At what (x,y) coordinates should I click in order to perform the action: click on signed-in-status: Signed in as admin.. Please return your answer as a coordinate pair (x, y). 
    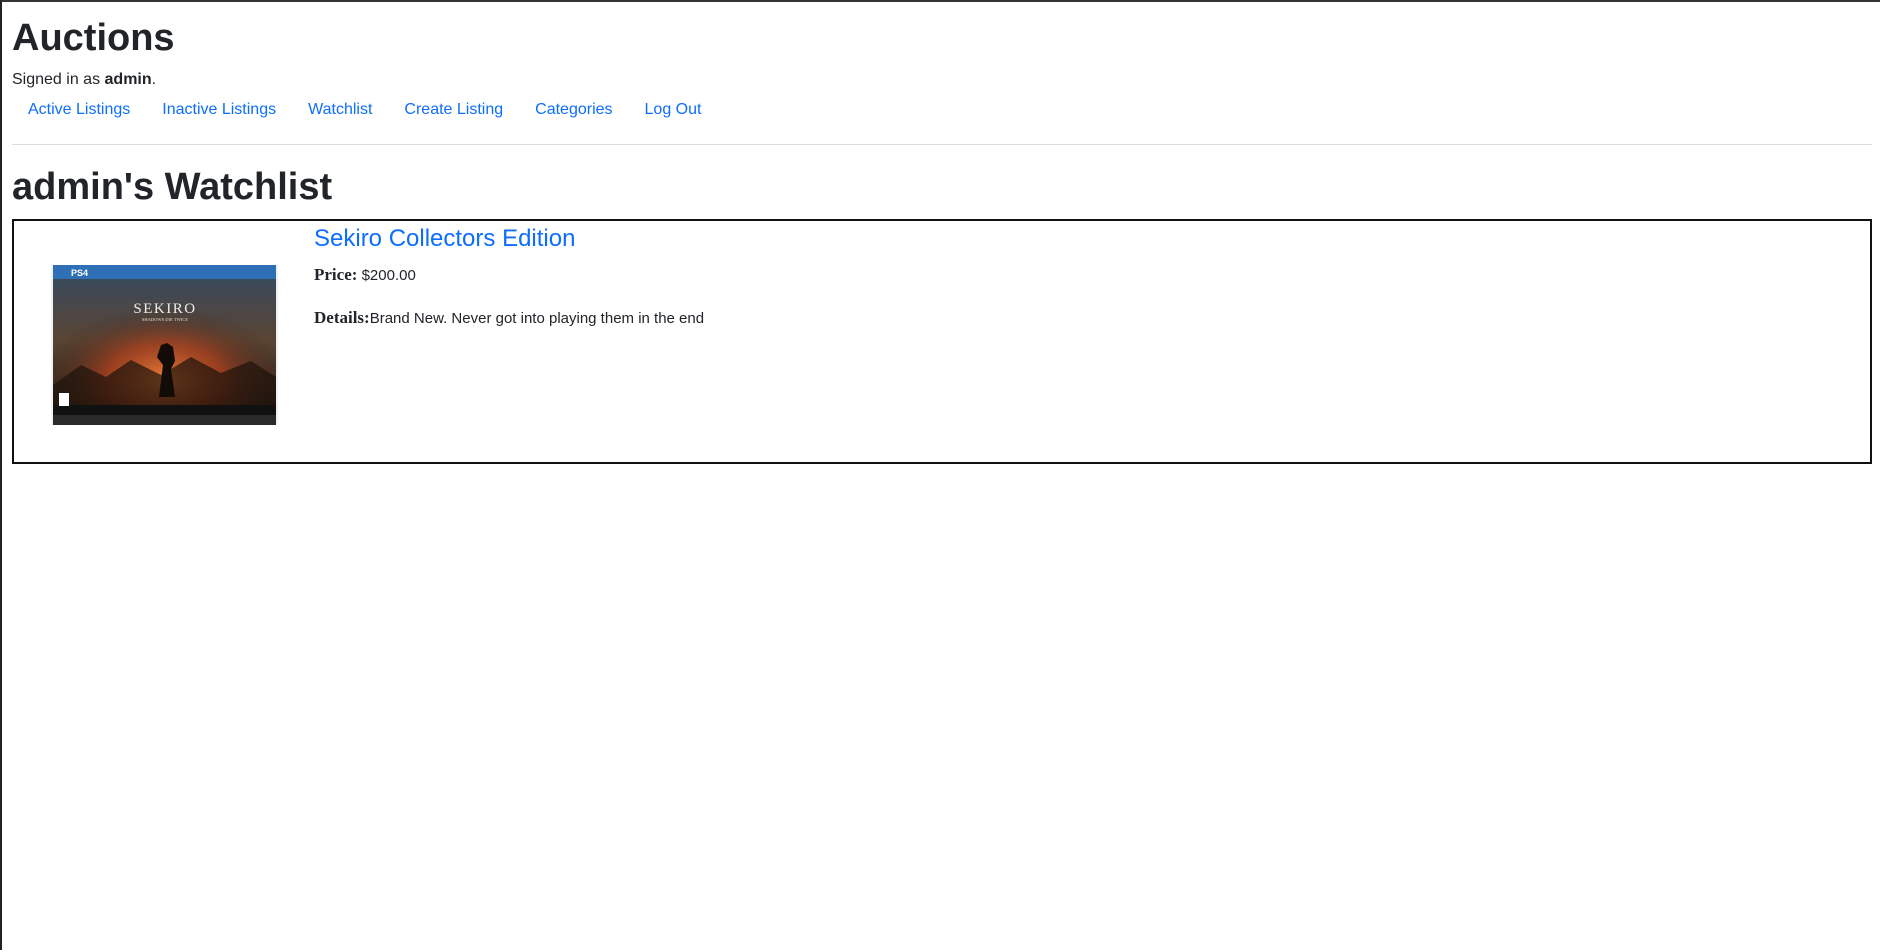
    Looking at the image, I should click on (942, 80).